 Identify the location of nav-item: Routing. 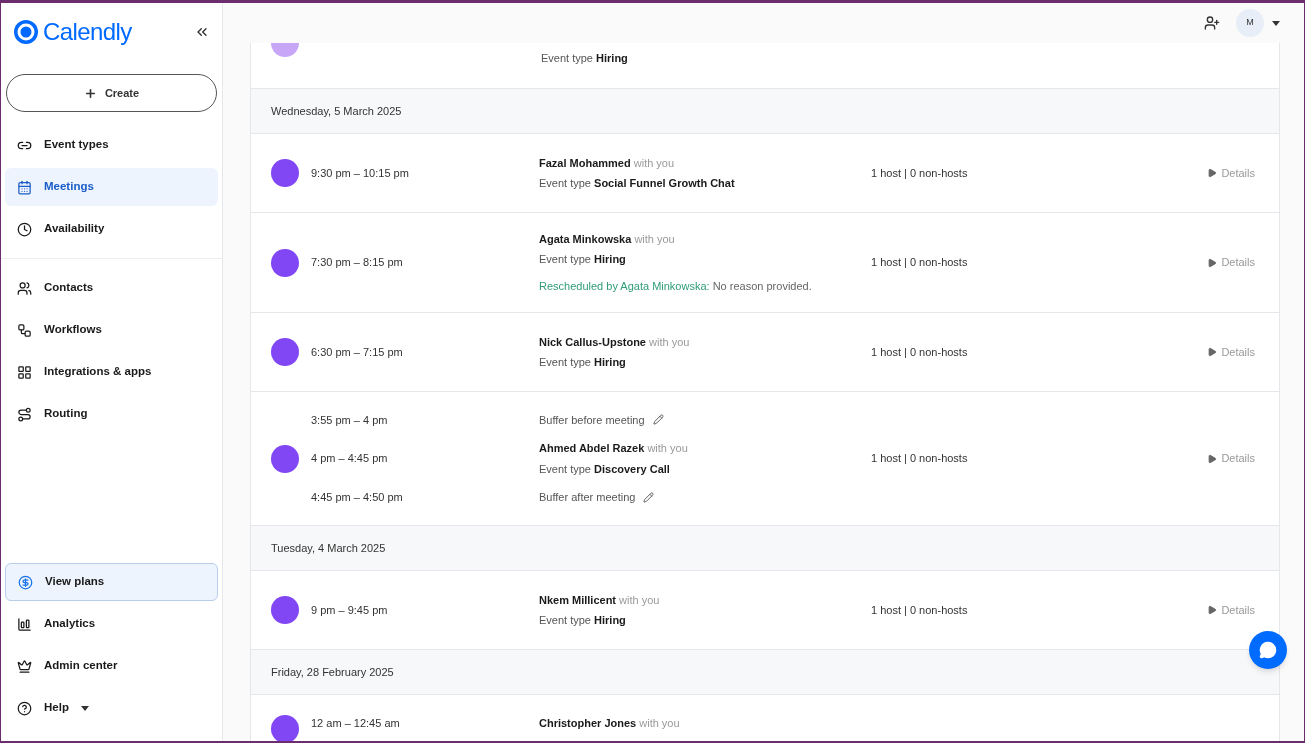
(111, 414).